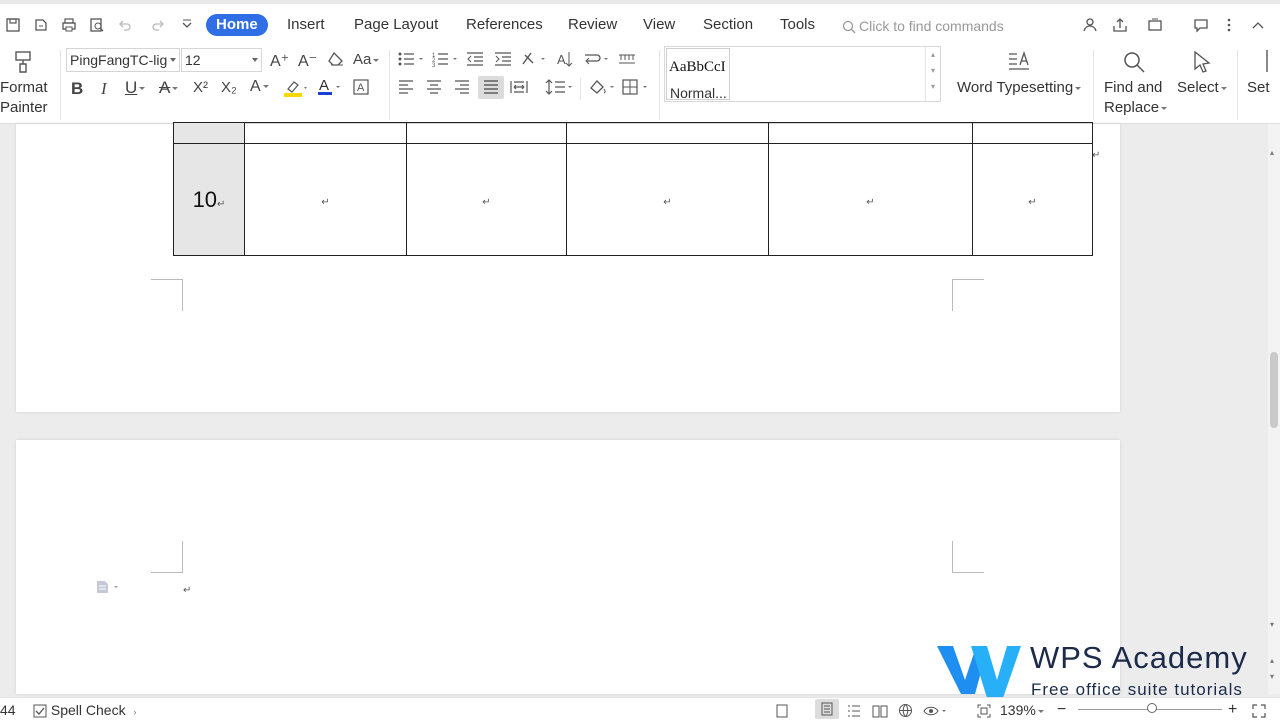  What do you see at coordinates (560, 87) in the screenshot?
I see `line-spacing-icon` at bounding box center [560, 87].